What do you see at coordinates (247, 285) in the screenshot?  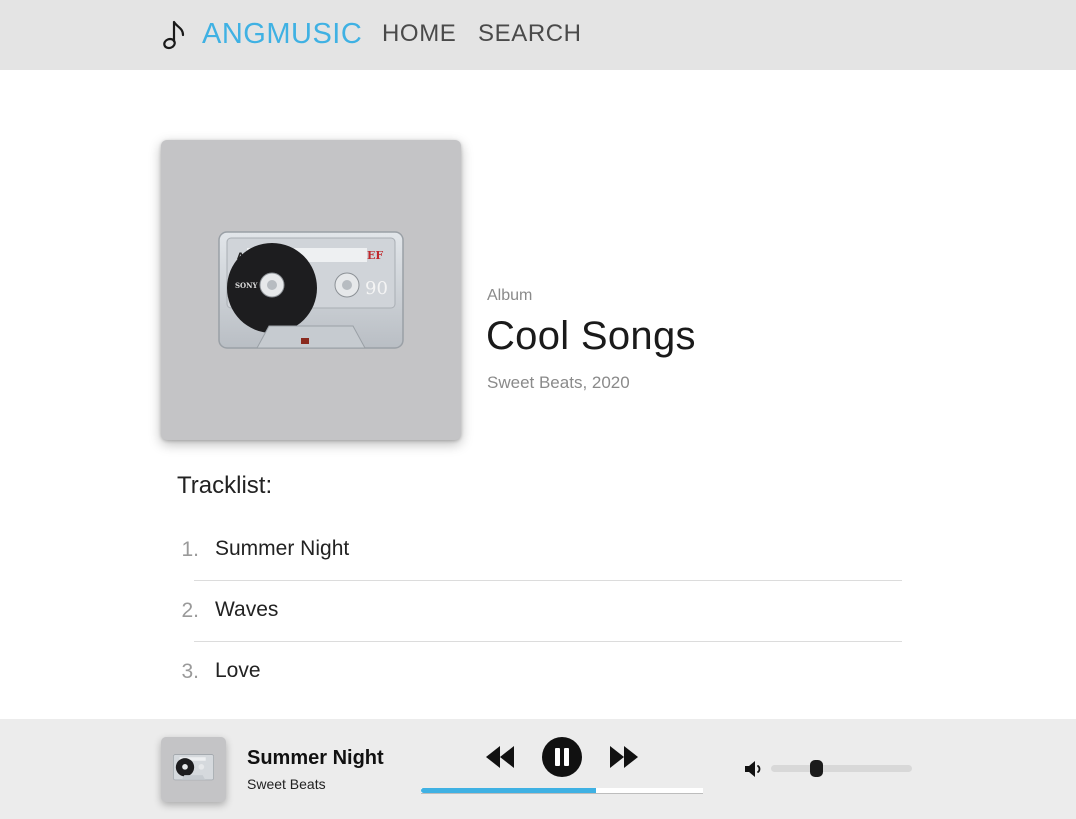 I see `svg-text: SONY` at bounding box center [247, 285].